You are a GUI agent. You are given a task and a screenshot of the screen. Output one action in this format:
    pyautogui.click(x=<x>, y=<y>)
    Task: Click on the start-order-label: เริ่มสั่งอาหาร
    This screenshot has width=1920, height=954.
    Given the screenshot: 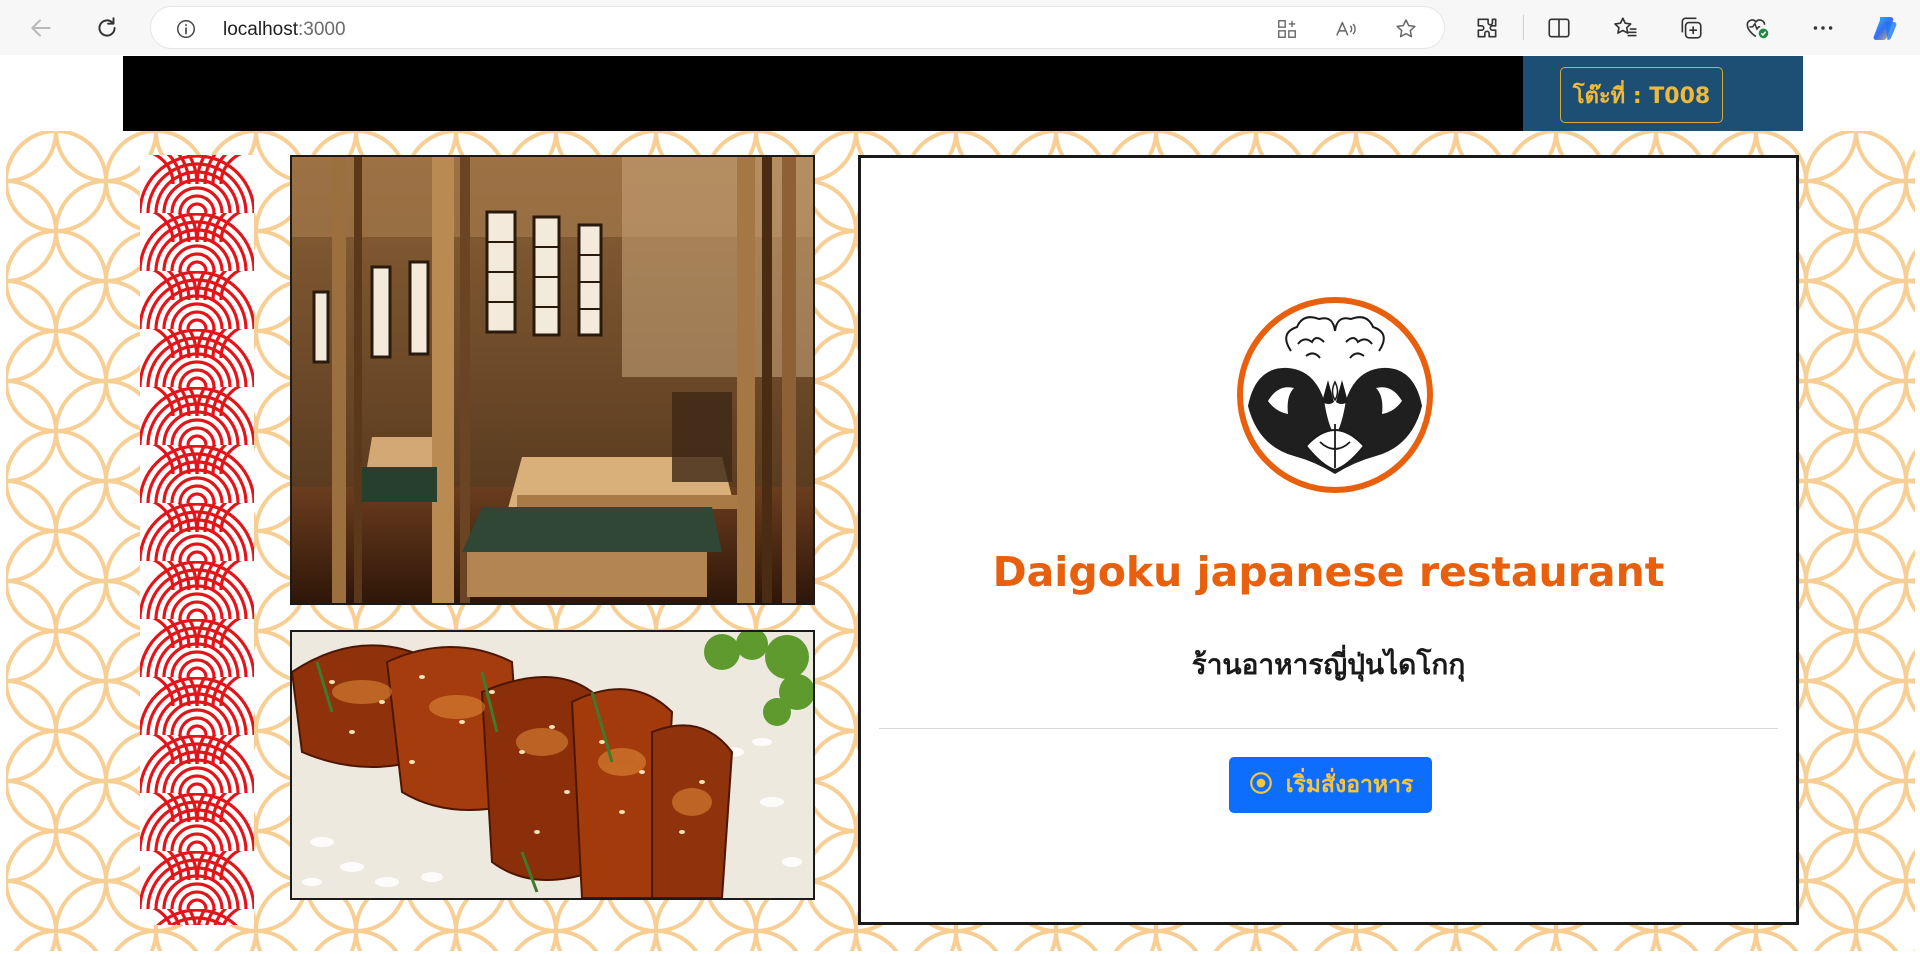 What is the action you would take?
    pyautogui.click(x=1349, y=785)
    